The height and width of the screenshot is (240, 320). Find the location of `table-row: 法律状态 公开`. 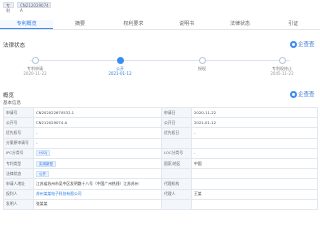

table-row: 法律状态 公开 is located at coordinates (160, 174).